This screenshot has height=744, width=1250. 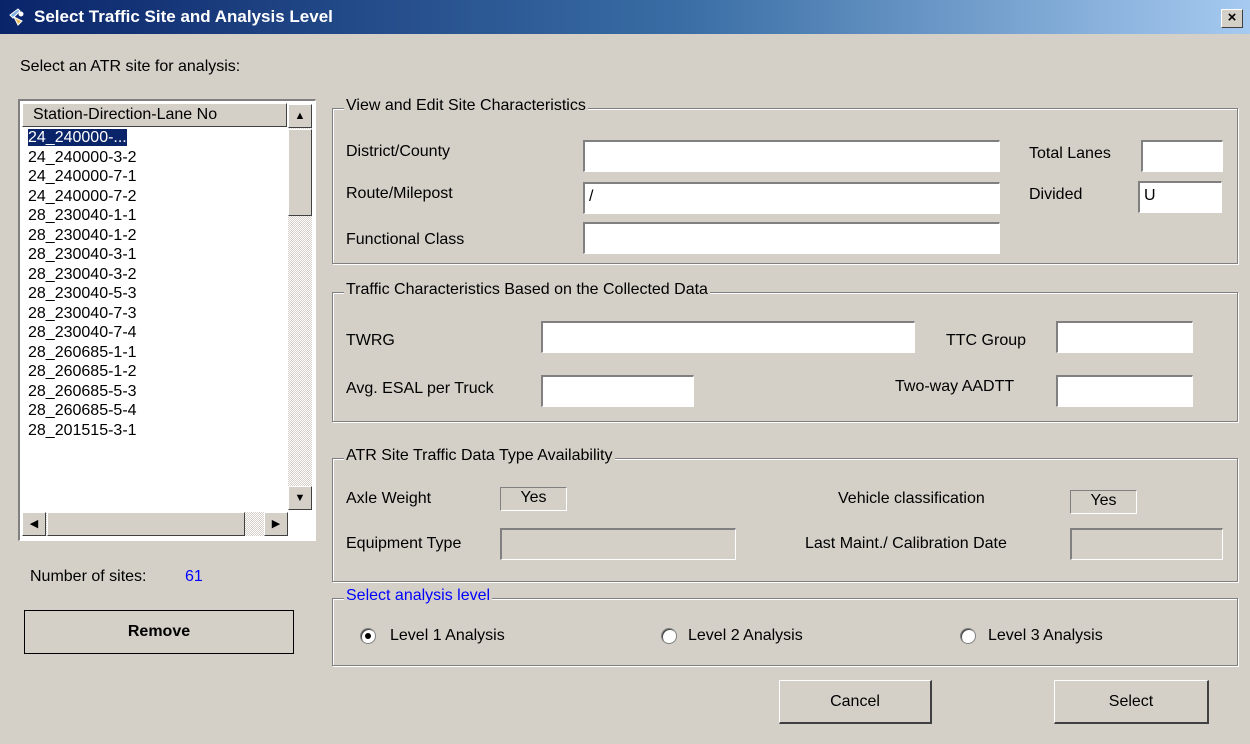 I want to click on analysis-level-title: Select analysis level, so click(x=418, y=596).